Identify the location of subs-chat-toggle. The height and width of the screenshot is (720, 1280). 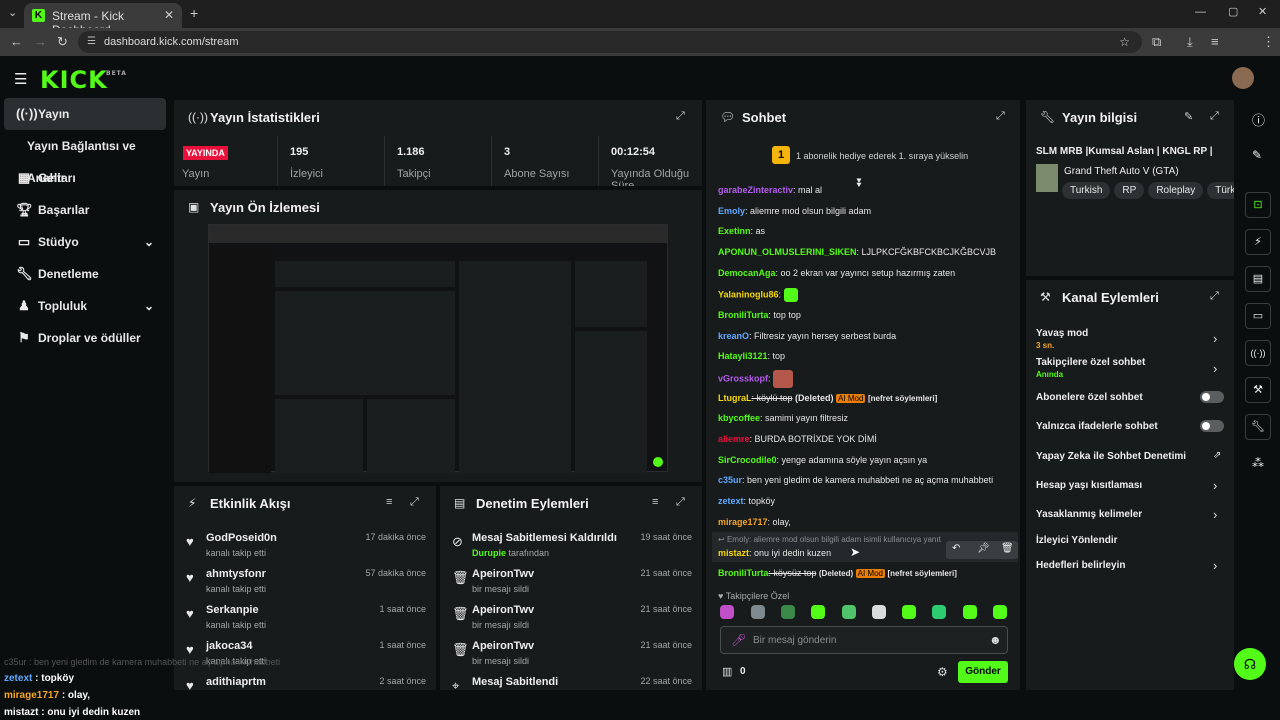
(1212, 397).